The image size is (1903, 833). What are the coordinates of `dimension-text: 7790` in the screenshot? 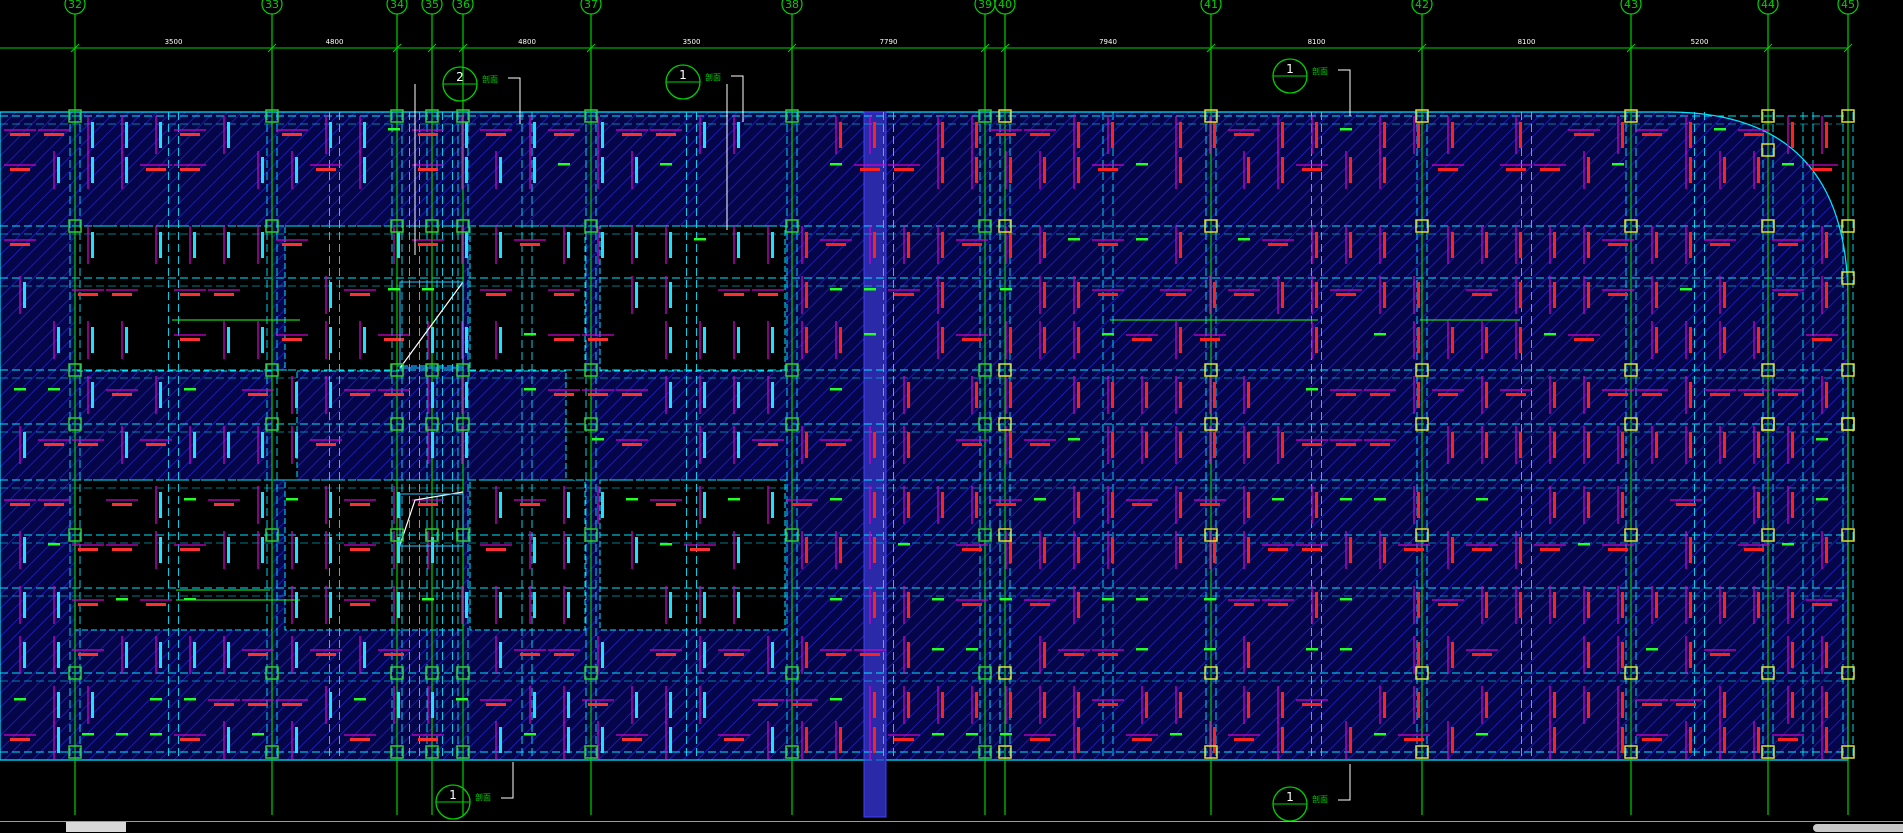 It's located at (889, 42).